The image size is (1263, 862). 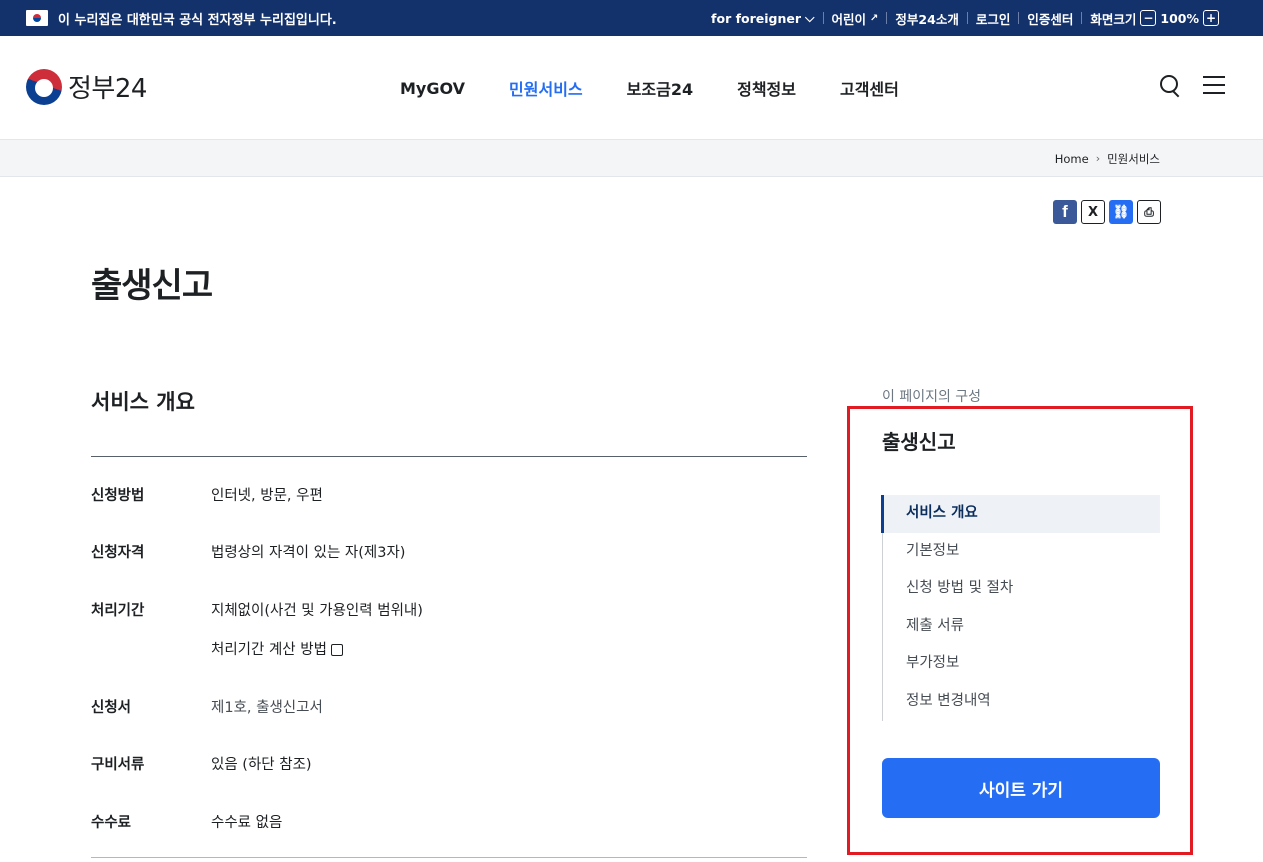 I want to click on site-header: 정부24 MyGOV 민원서비스 보조금24 정책정보 고객센터, so click(x=631, y=88).